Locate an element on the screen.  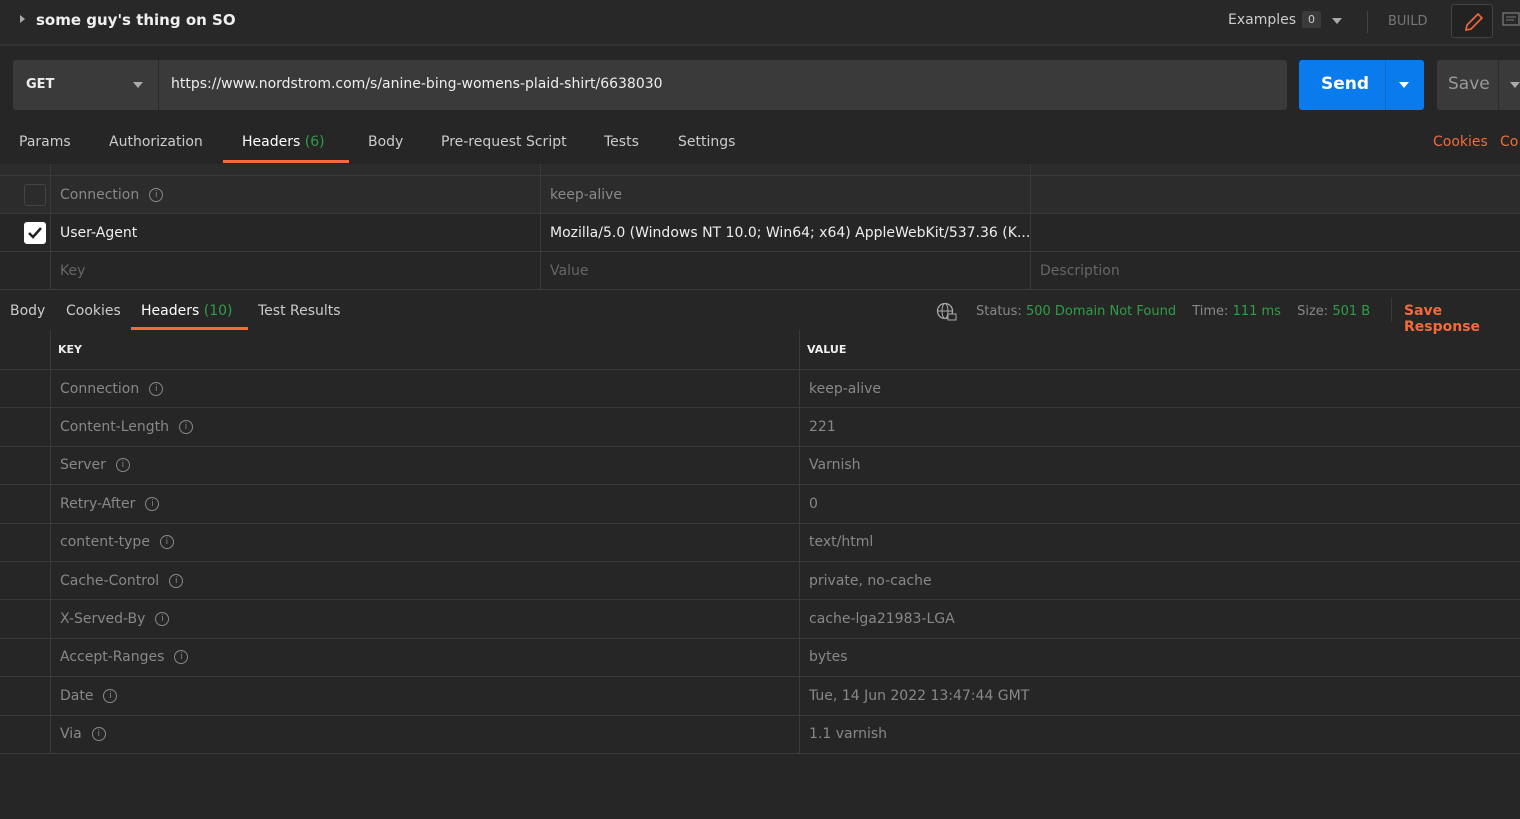
tab-tests: Tests is located at coordinates (621, 142).